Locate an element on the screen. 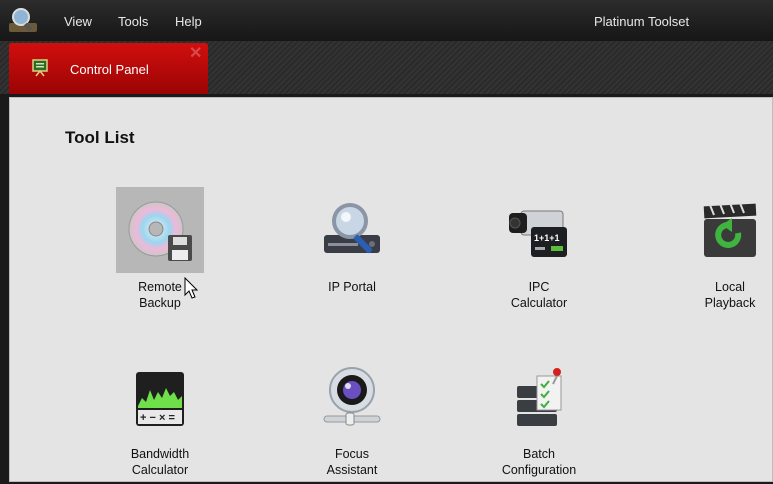 Image resolution: width=773 pixels, height=484 pixels. tab-label: Control Panel is located at coordinates (109, 69).